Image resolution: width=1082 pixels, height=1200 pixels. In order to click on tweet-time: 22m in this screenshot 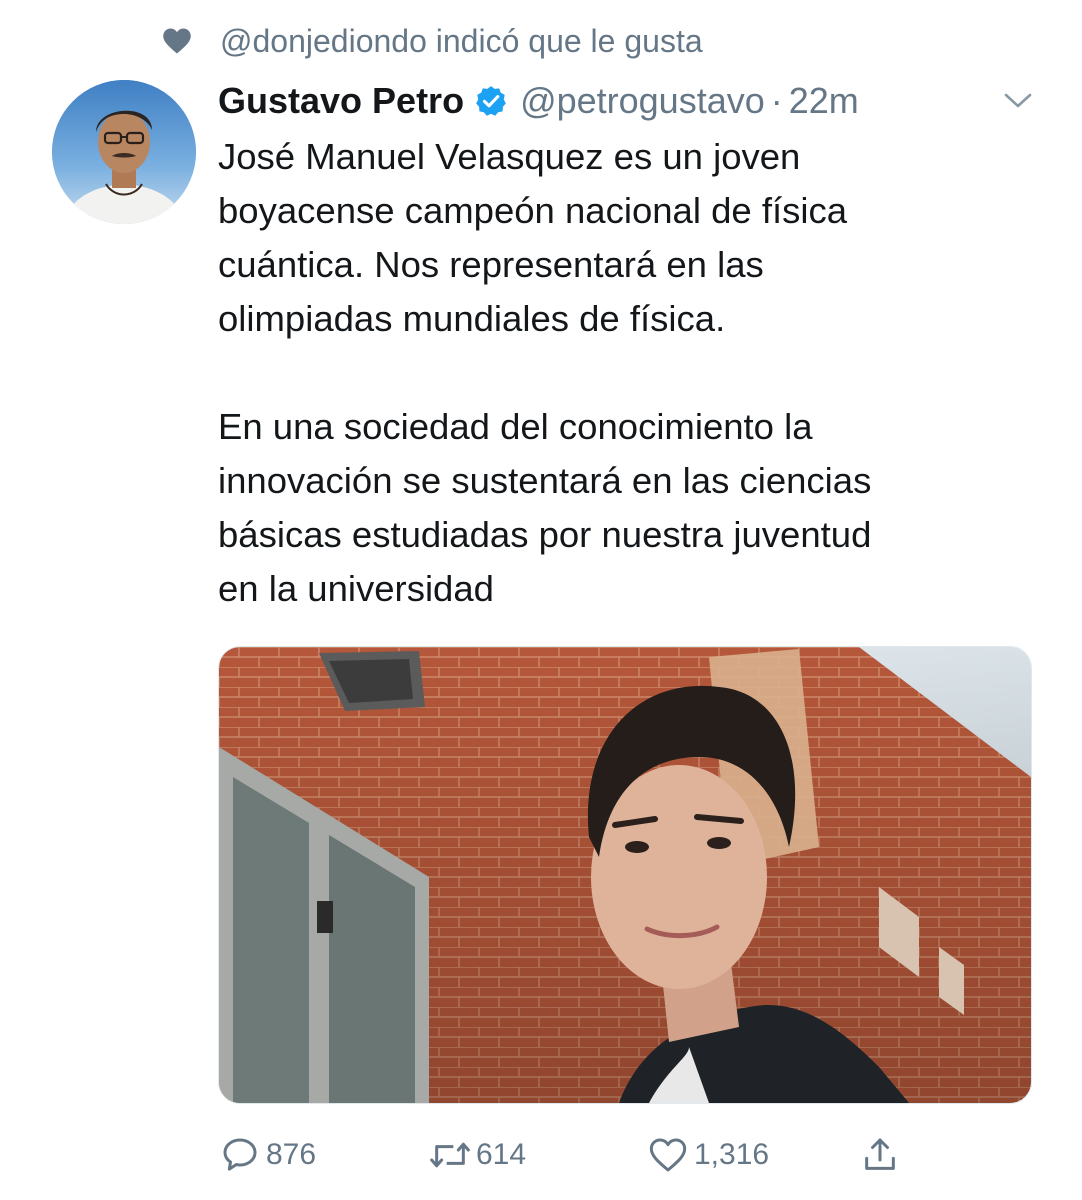, I will do `click(824, 101)`.